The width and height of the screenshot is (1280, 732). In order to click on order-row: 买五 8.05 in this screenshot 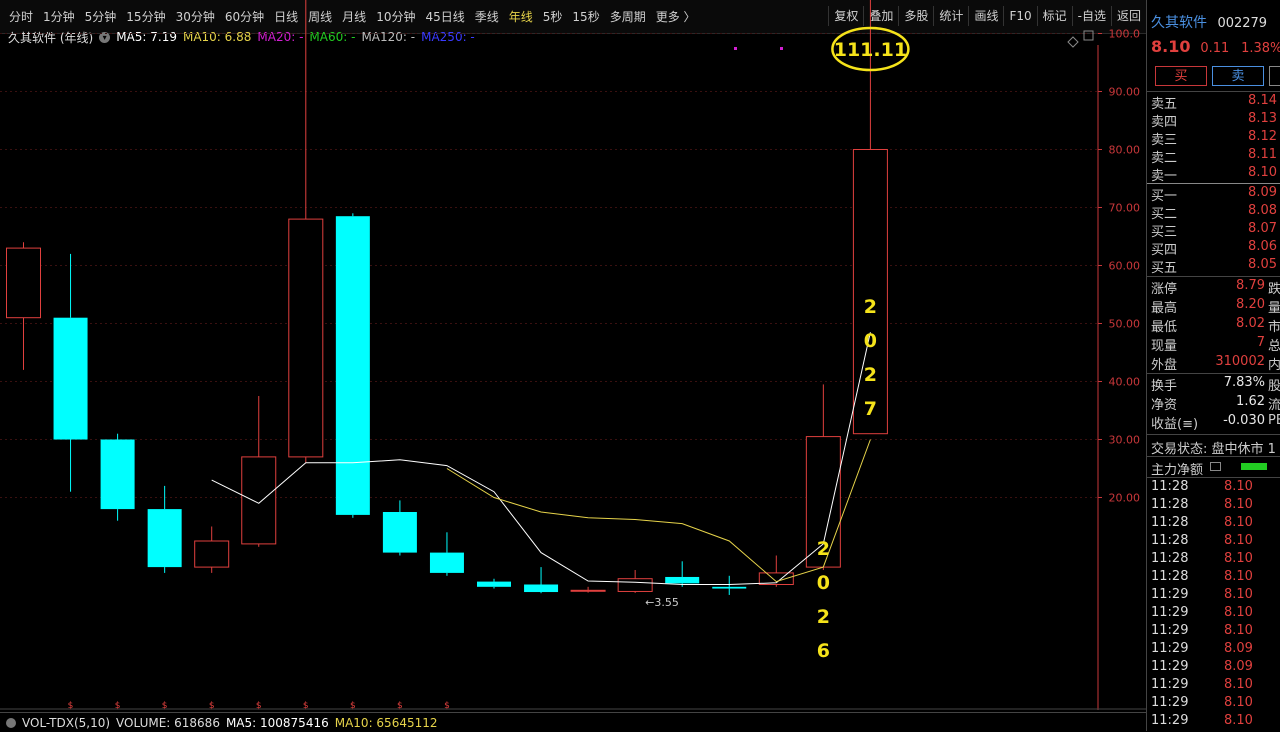, I will do `click(1213, 266)`.